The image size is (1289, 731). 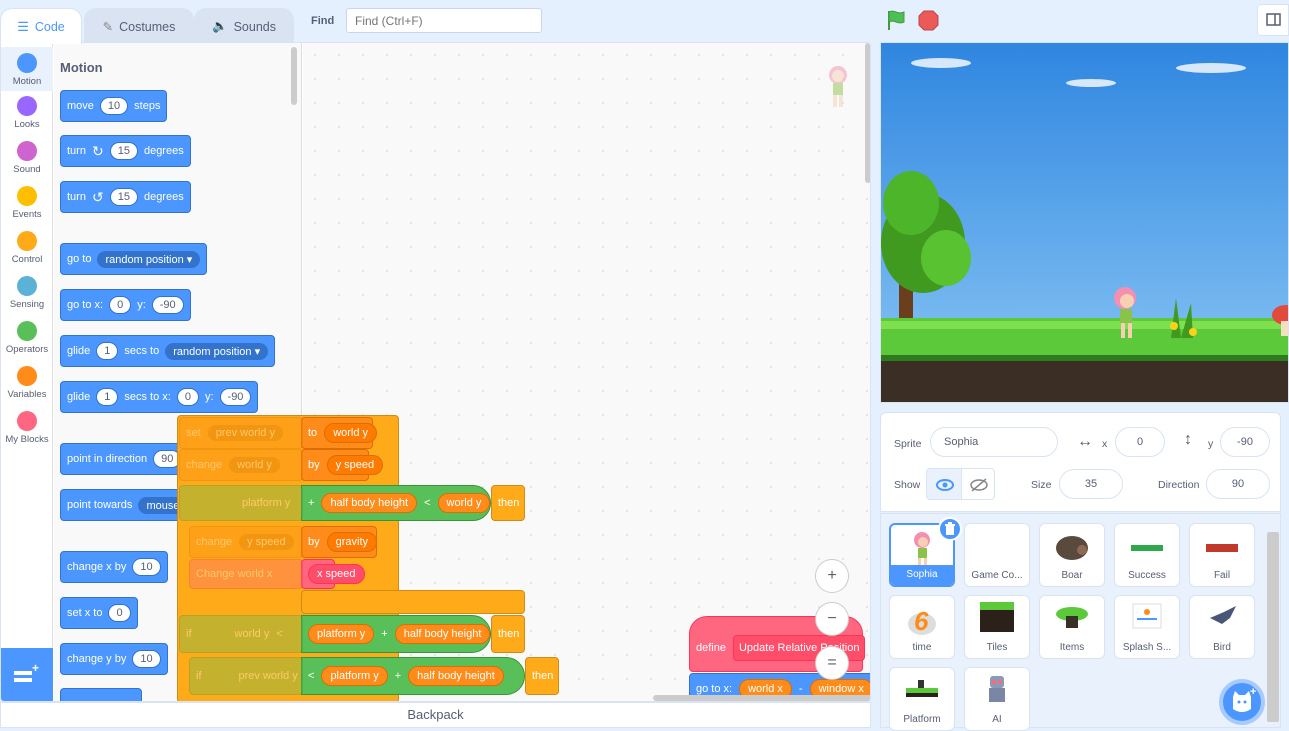 What do you see at coordinates (1072, 627) in the screenshot?
I see `sprite-tile-items: Items` at bounding box center [1072, 627].